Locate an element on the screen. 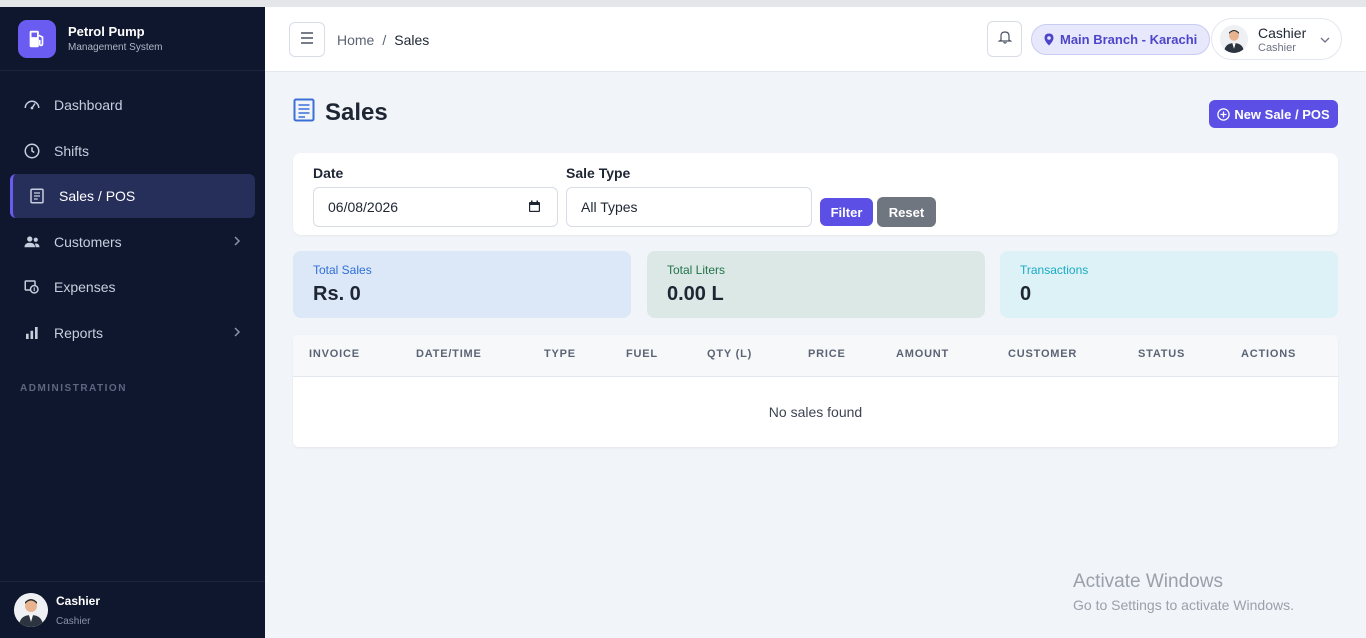  user-menu: Cashier Cashier is located at coordinates (1276, 39).